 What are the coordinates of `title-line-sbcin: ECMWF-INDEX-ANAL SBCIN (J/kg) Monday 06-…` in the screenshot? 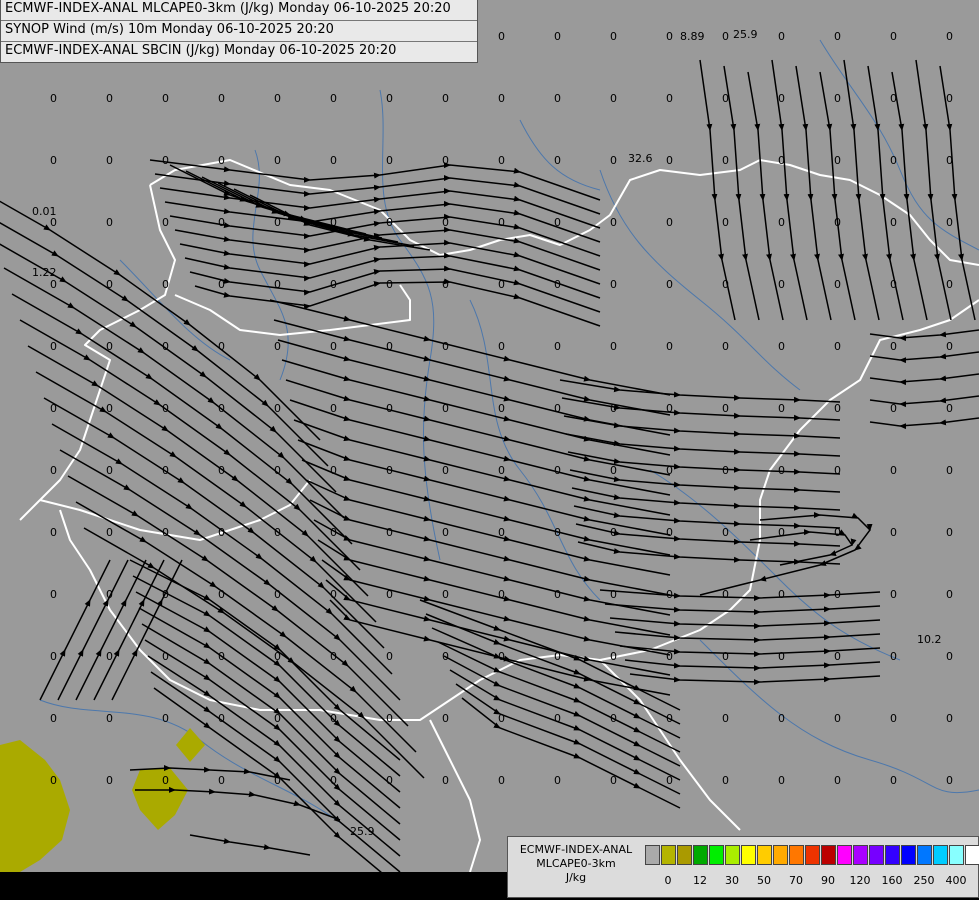 It's located at (201, 50).